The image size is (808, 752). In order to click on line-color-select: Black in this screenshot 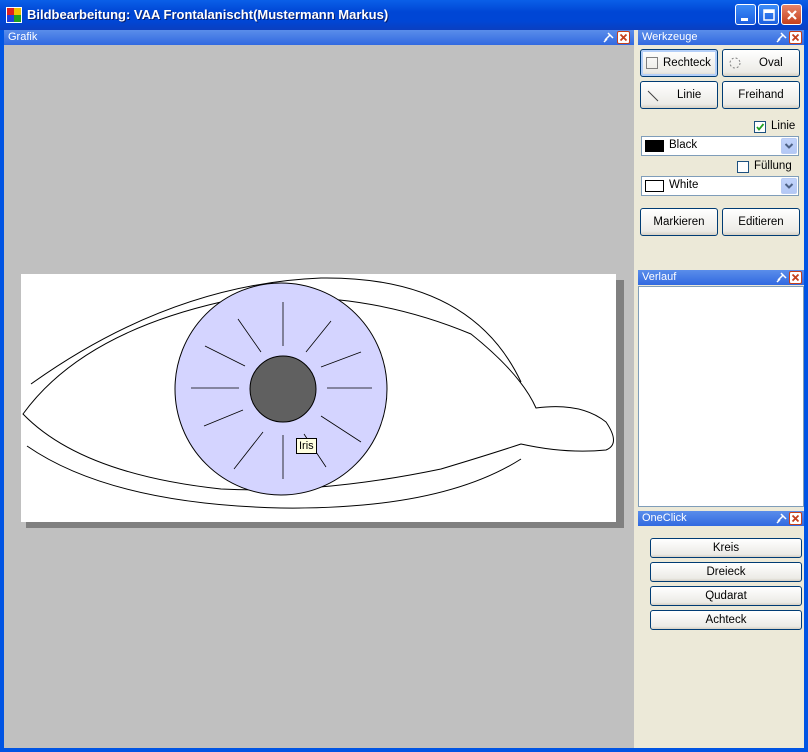, I will do `click(720, 146)`.